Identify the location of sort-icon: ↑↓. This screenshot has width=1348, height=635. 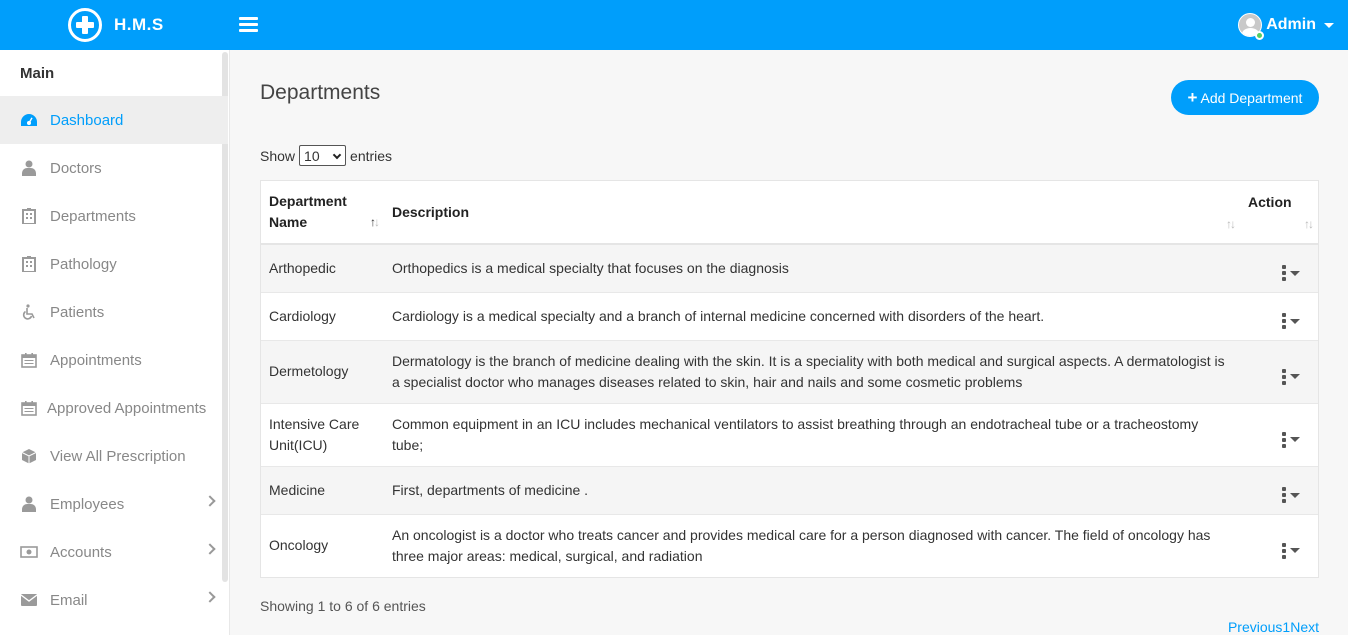
(1309, 224).